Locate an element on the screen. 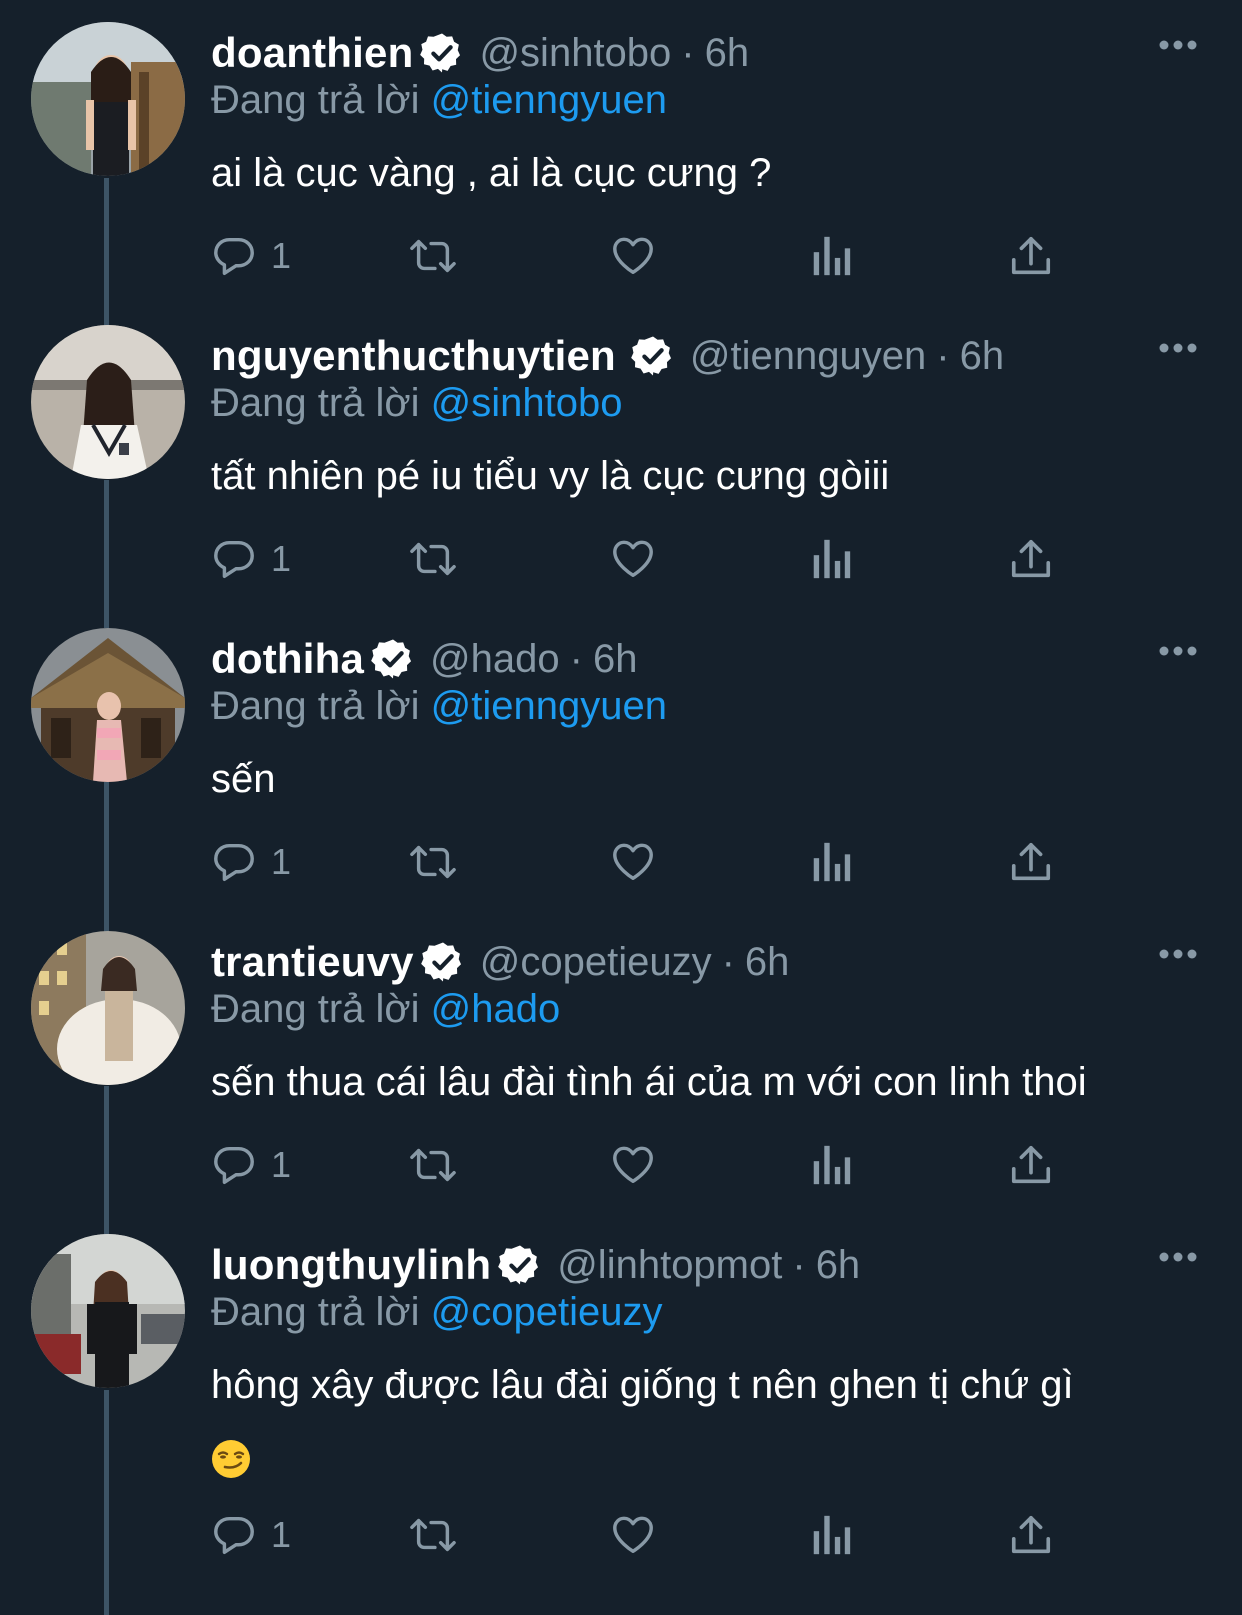 Image resolution: width=1242 pixels, height=1615 pixels. tweet-text: sến is located at coordinates (243, 779).